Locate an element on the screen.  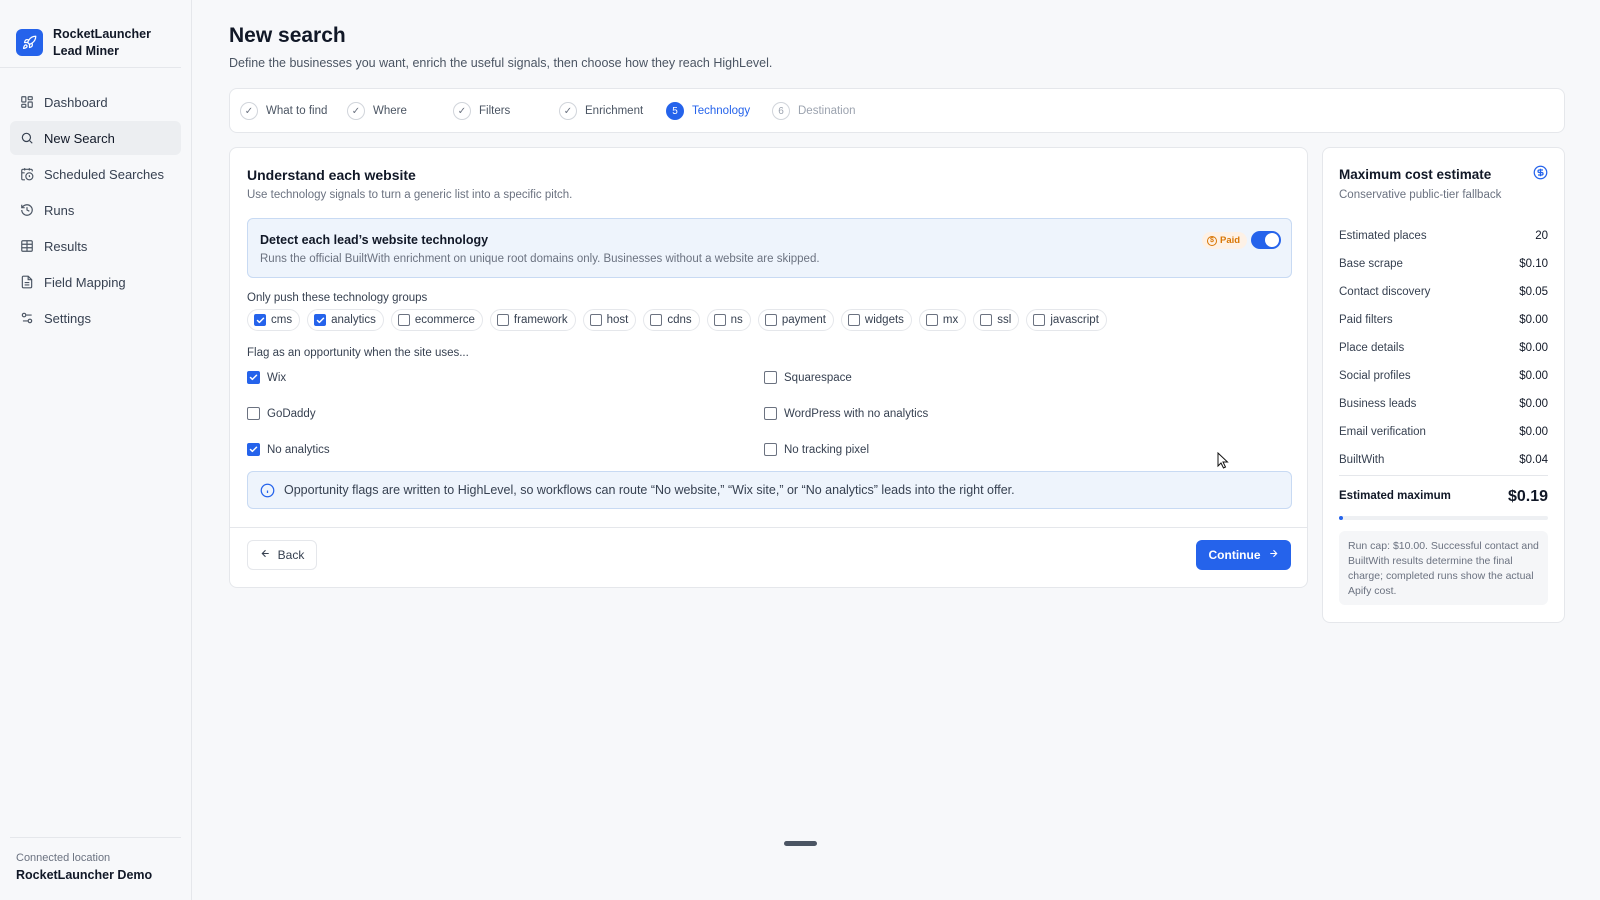
flag-squarespace: Squarespace is located at coordinates (808, 377).